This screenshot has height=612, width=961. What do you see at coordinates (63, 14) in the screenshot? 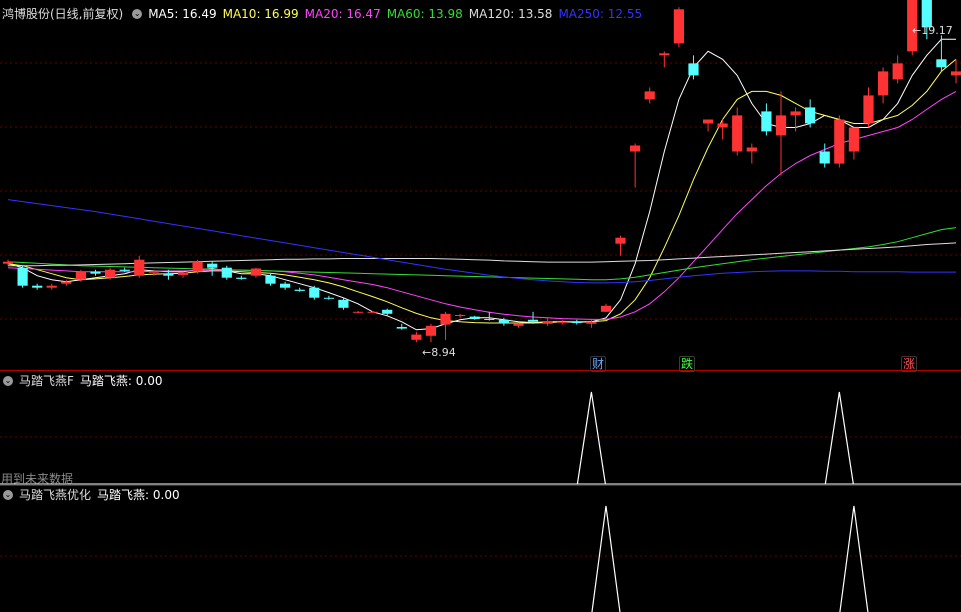
I see `main-title: 鸿博股份(日线,前复权)` at bounding box center [63, 14].